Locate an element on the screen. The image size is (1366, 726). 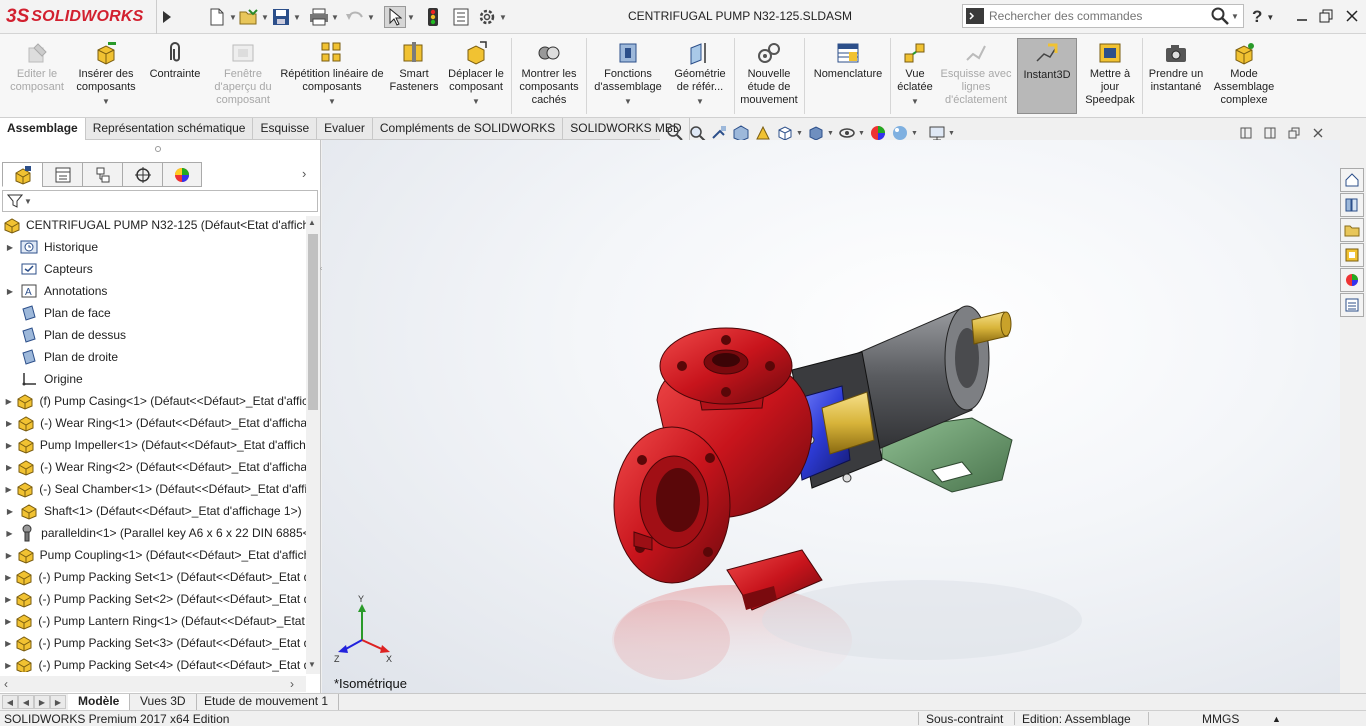
linear-pattern-dropdown: ▼ is located at coordinates (332, 101).